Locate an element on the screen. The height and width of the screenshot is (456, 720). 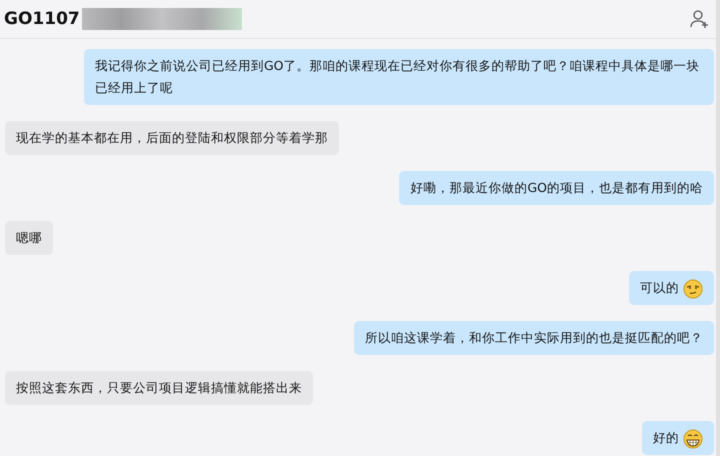
message-text: 所以咱这课学着，和你工作中实际用到的也是挺匹配的吧？ is located at coordinates (534, 337).